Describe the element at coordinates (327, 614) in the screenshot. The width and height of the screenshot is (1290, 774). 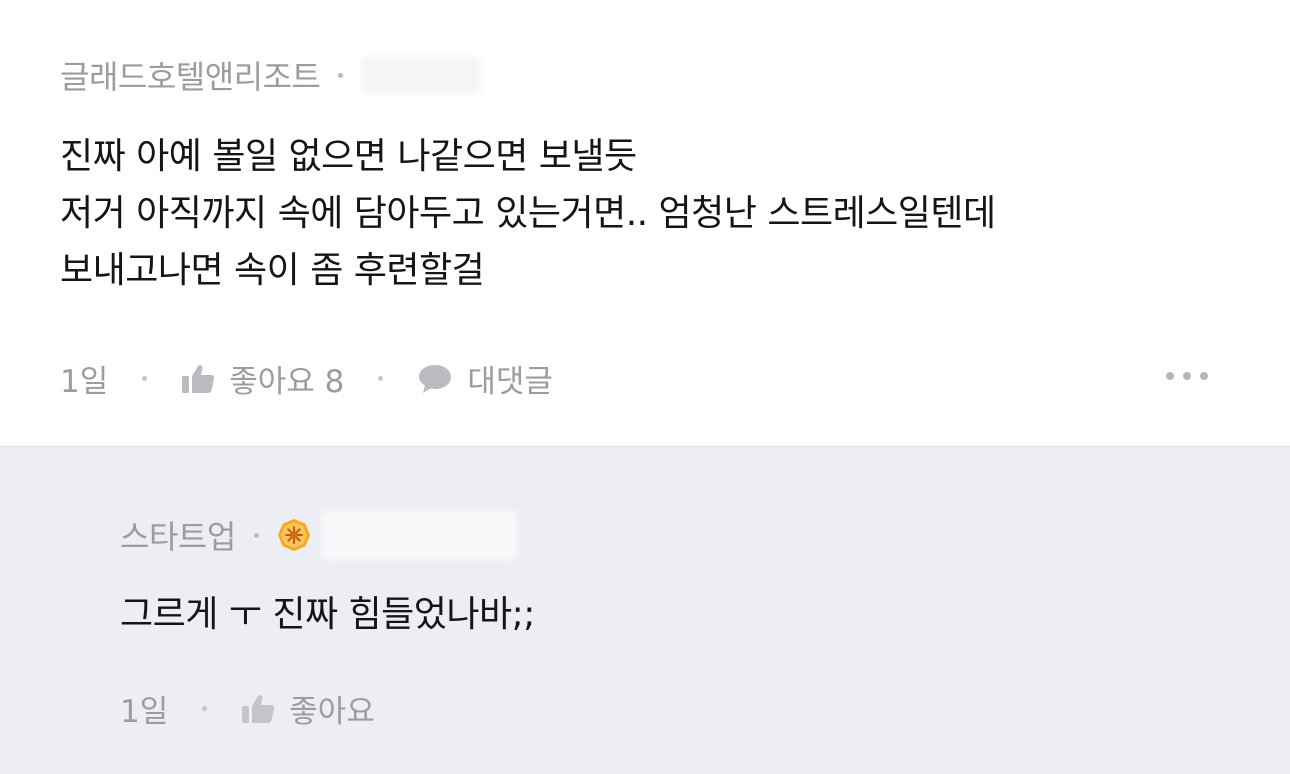
I see `reply-body: 그르게 ㅜ 진짜 힘들었나바;;` at that location.